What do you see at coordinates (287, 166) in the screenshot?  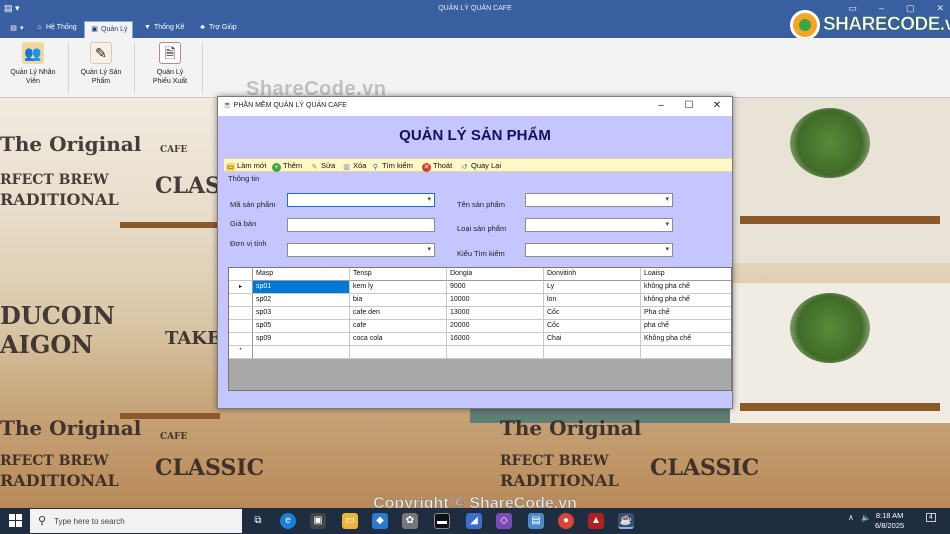 I see `them-button: + Thêm` at bounding box center [287, 166].